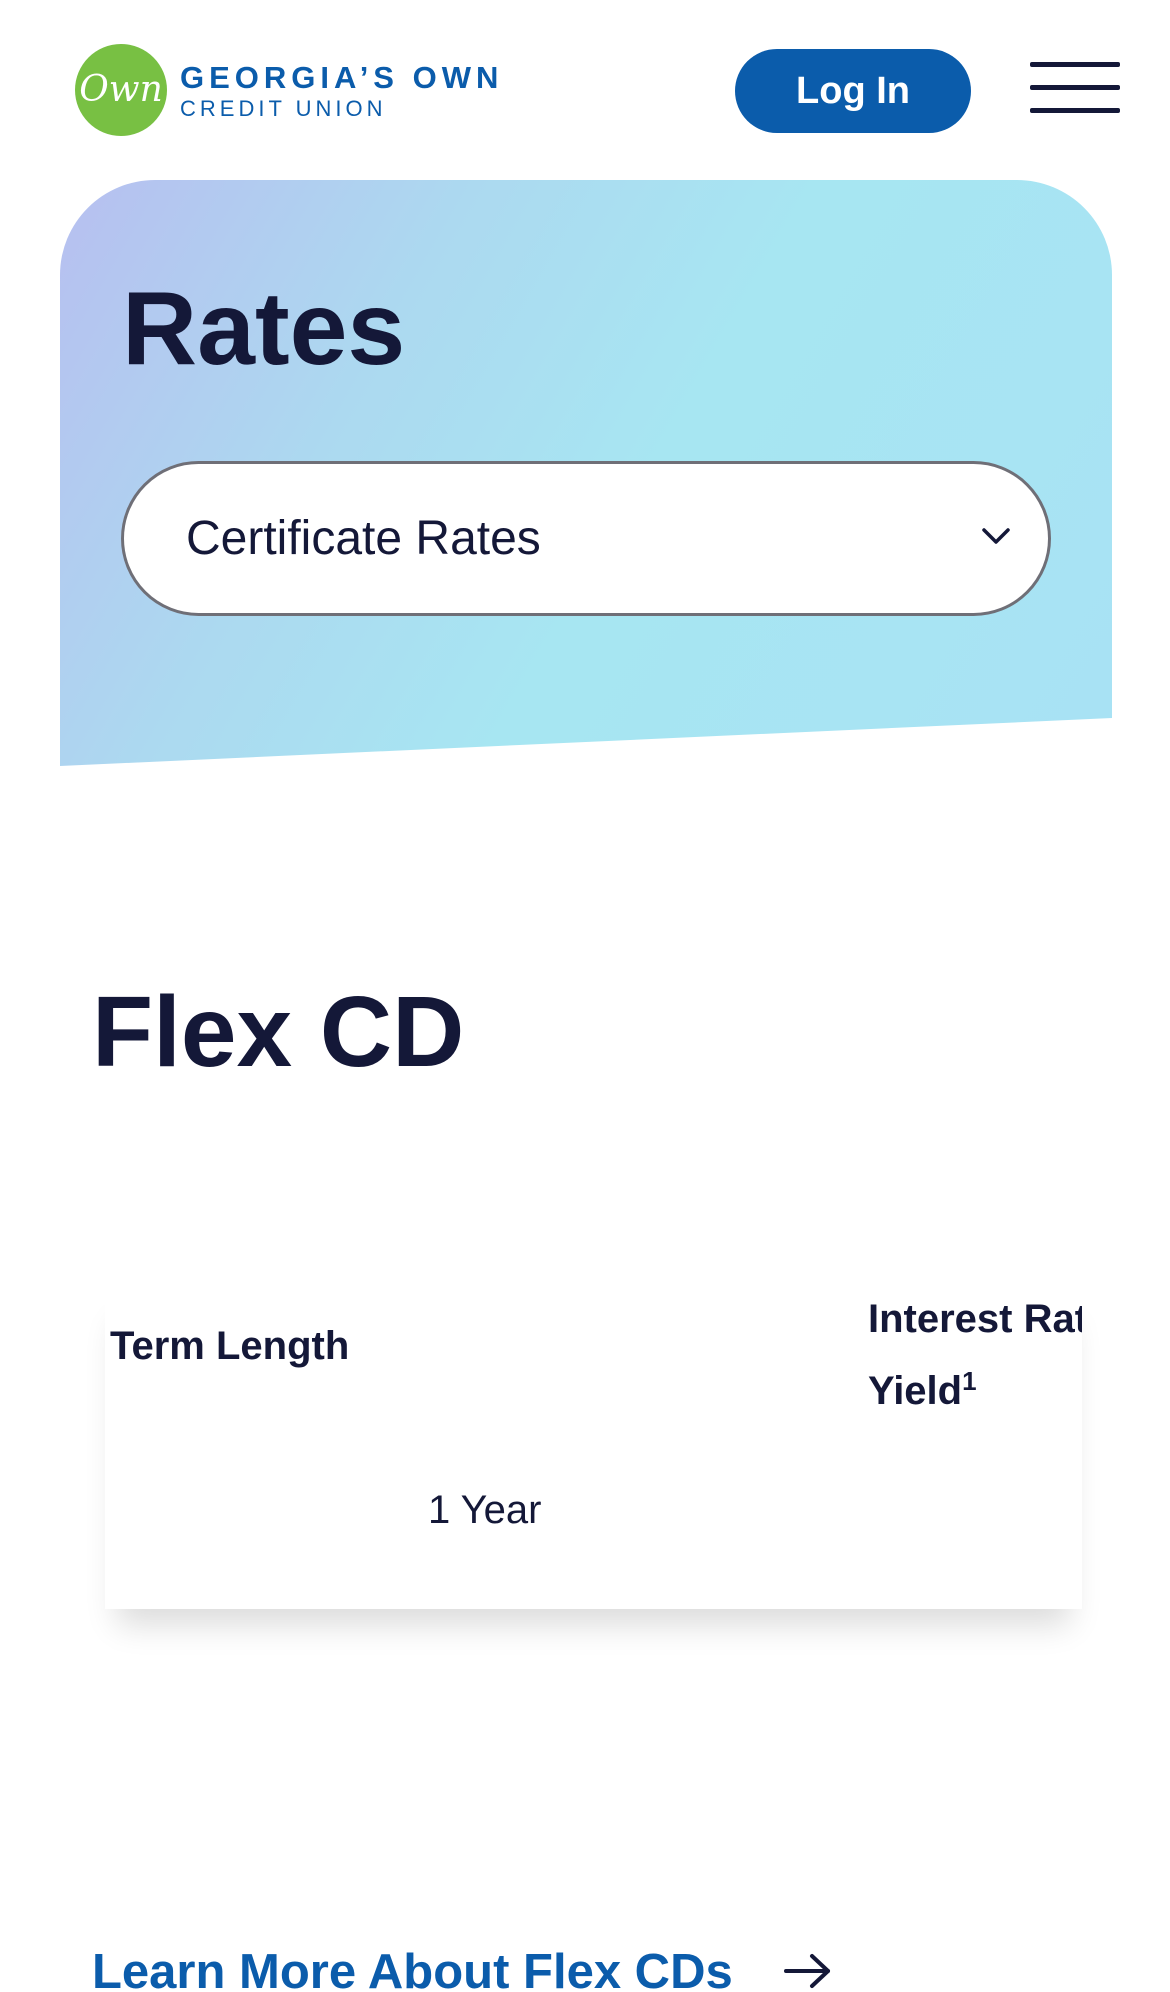 The height and width of the screenshot is (1992, 1170). Describe the element at coordinates (915, 1391) in the screenshot. I see `column-header-yield: Yield` at that location.